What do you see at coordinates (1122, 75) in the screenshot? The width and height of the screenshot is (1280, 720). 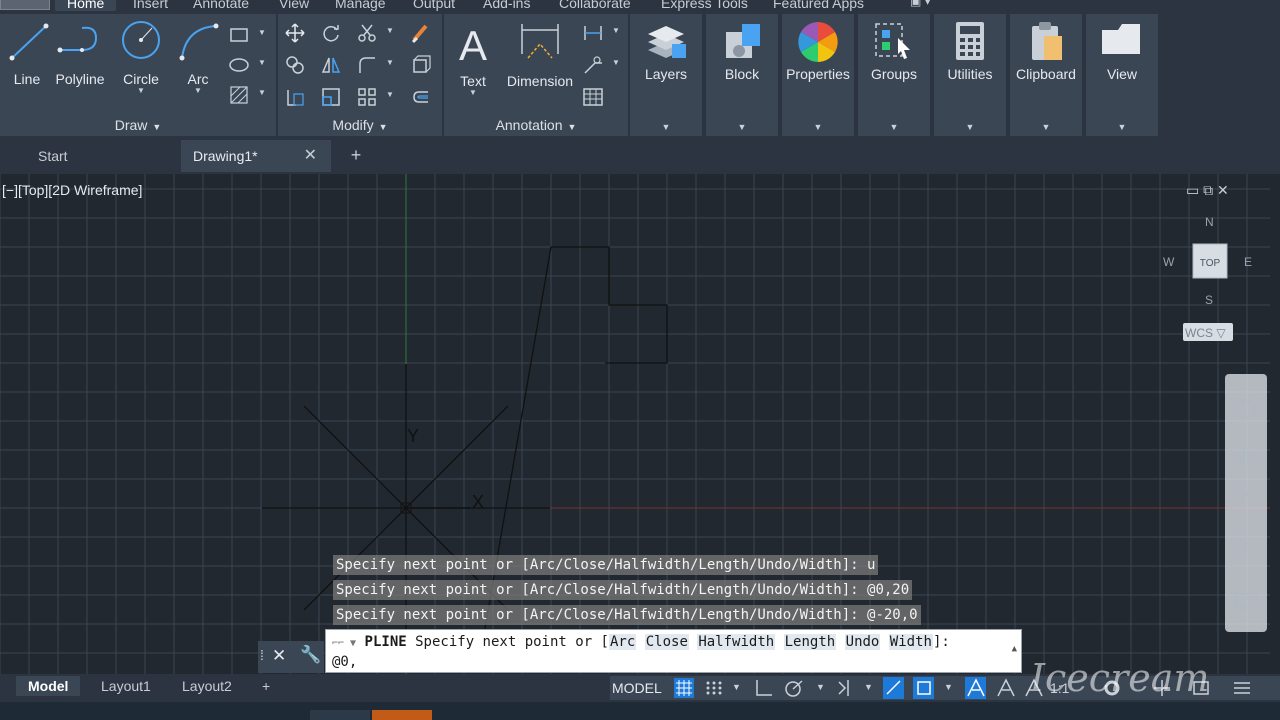 I see `view-panel: View ▼` at bounding box center [1122, 75].